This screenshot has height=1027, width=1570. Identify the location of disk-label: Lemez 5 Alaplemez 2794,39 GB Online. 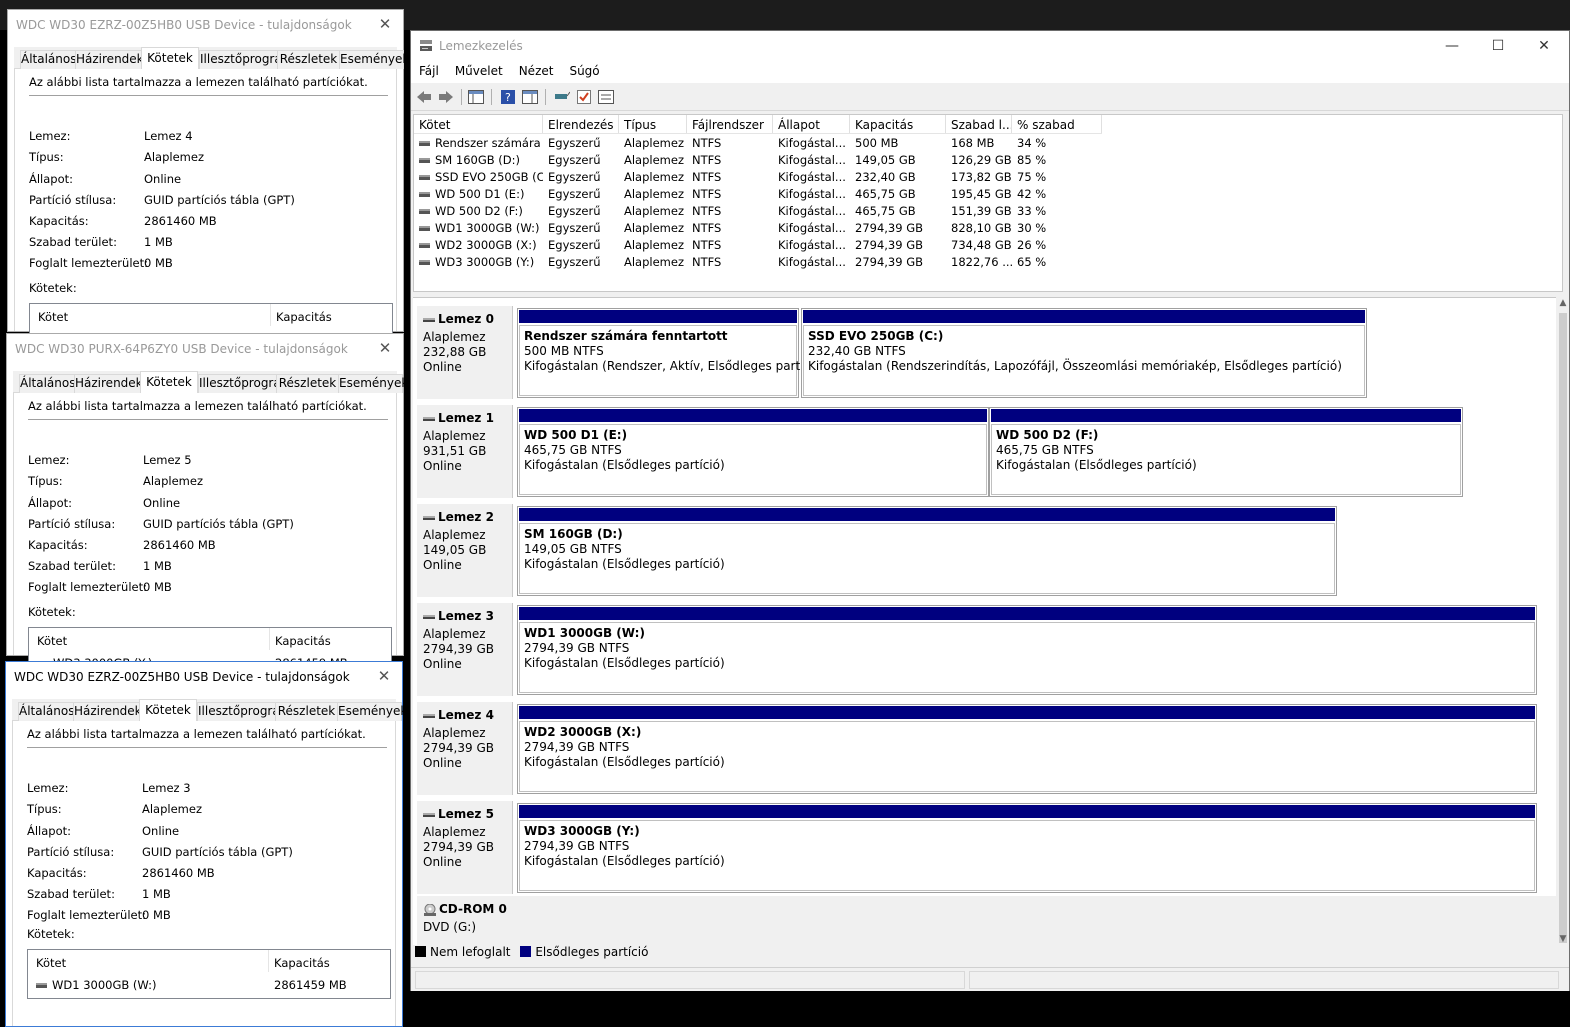
(465, 847).